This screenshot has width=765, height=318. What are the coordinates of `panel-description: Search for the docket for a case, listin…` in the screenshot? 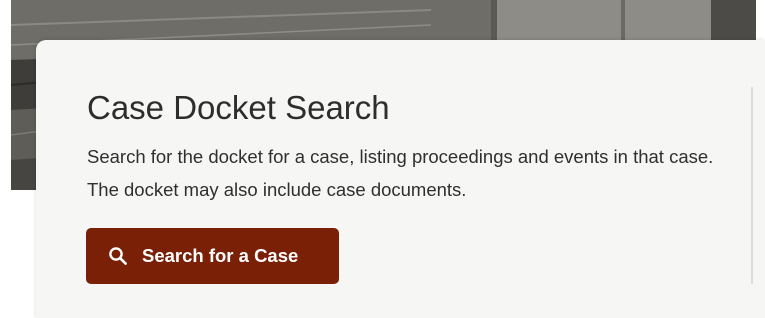 It's located at (400, 173).